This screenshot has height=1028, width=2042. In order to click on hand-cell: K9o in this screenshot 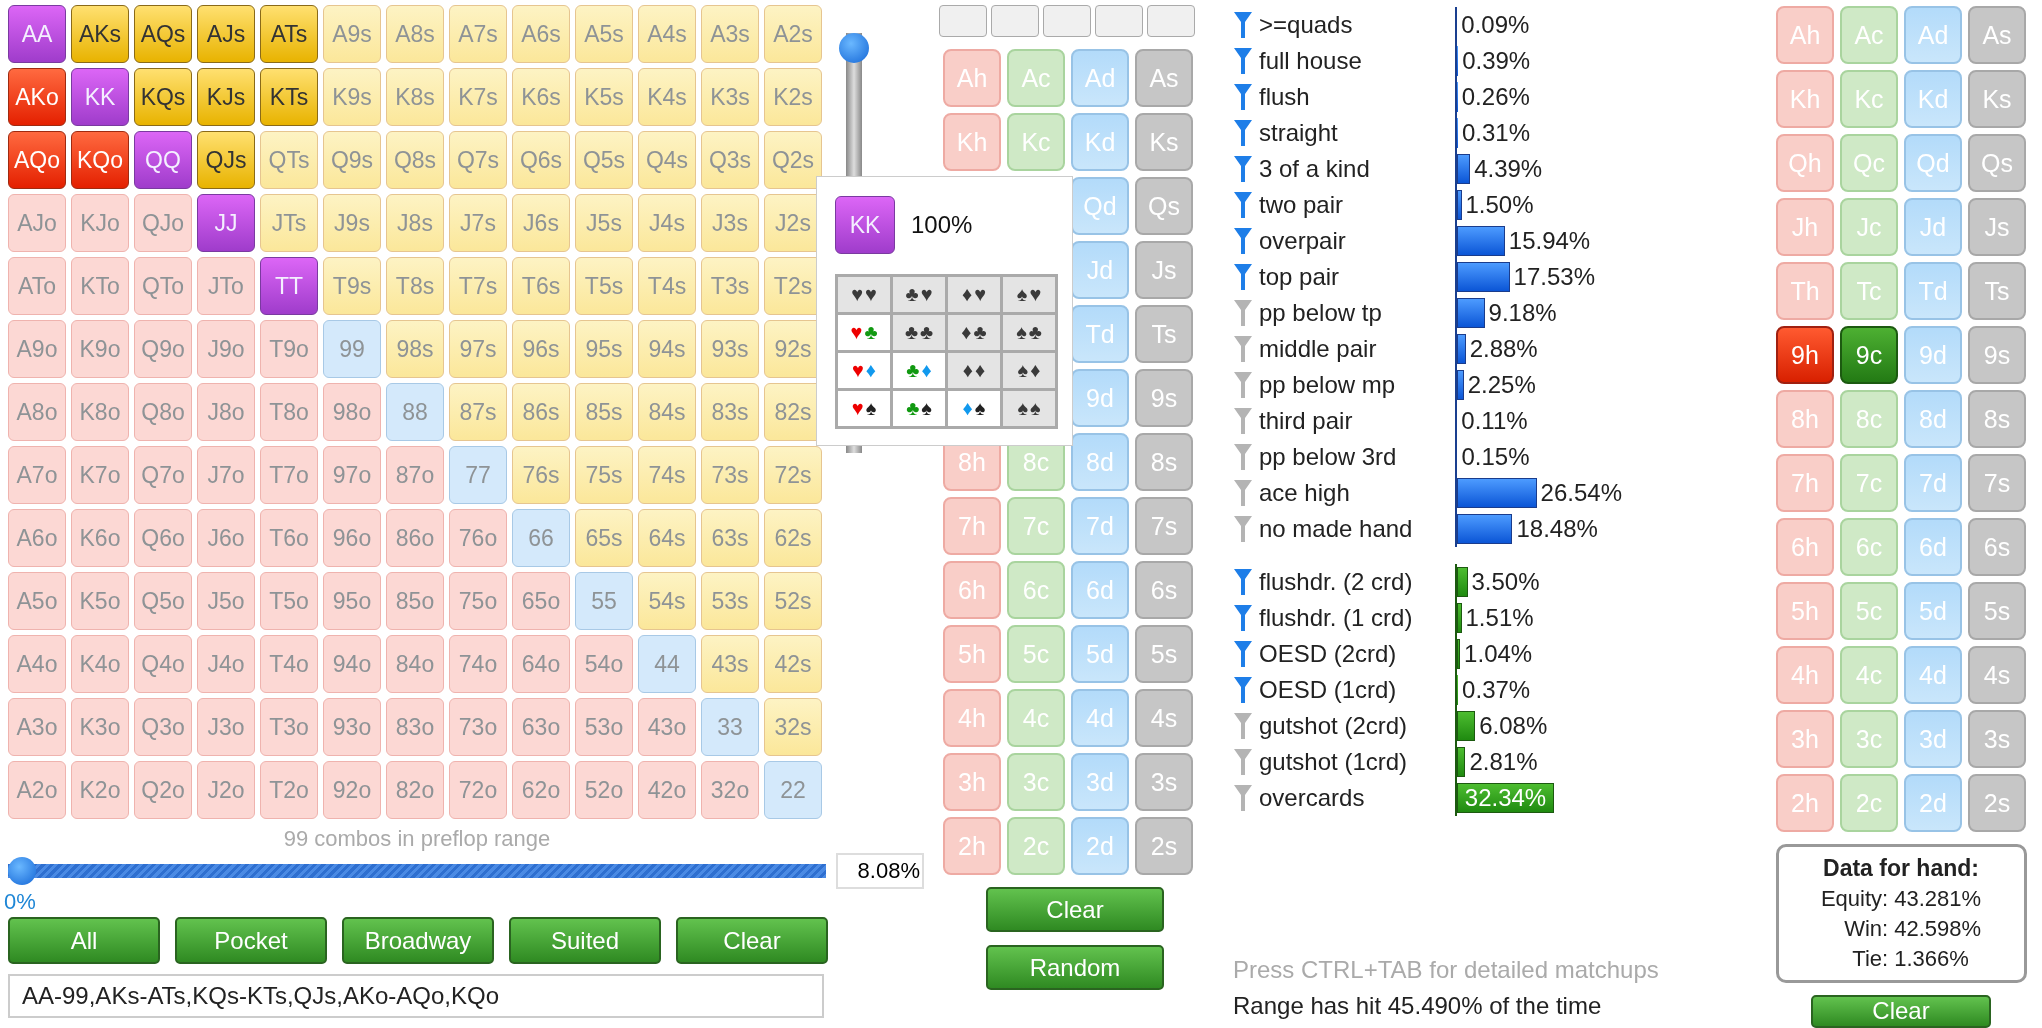, I will do `click(100, 349)`.